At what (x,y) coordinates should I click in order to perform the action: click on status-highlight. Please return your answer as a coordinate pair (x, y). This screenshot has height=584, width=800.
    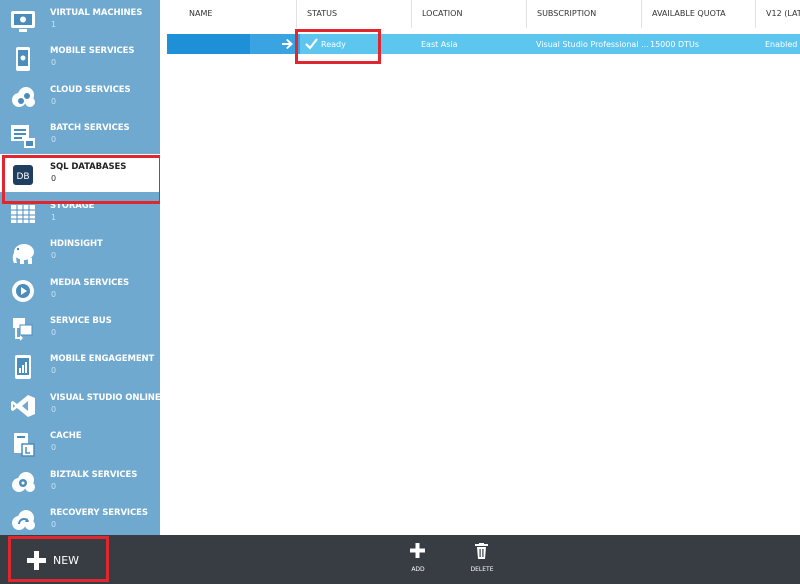
    Looking at the image, I should click on (338, 46).